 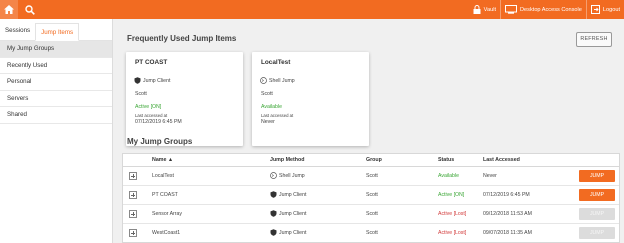 I want to click on jump-groups-title: My Jump Groups, so click(x=160, y=141).